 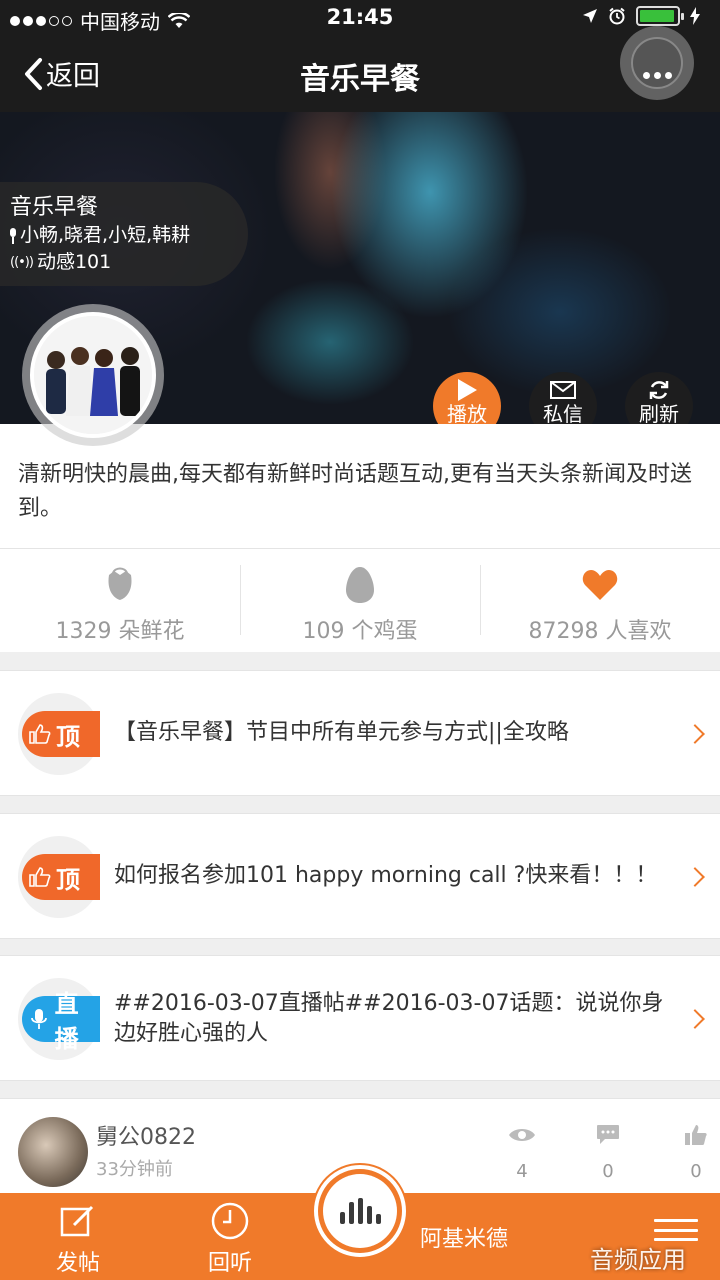 What do you see at coordinates (78, 1238) in the screenshot?
I see `post-tab: 发帖` at bounding box center [78, 1238].